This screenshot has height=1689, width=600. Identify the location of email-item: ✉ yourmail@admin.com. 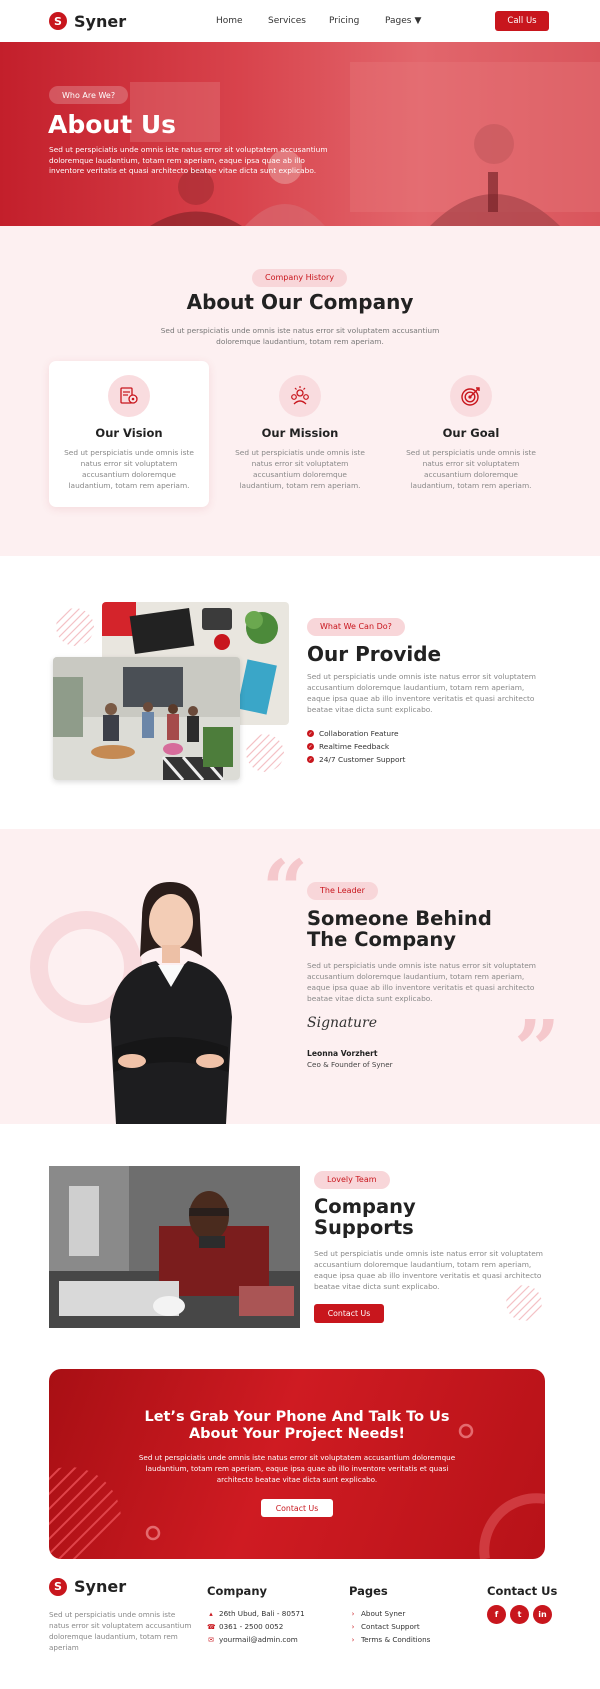
(256, 1639).